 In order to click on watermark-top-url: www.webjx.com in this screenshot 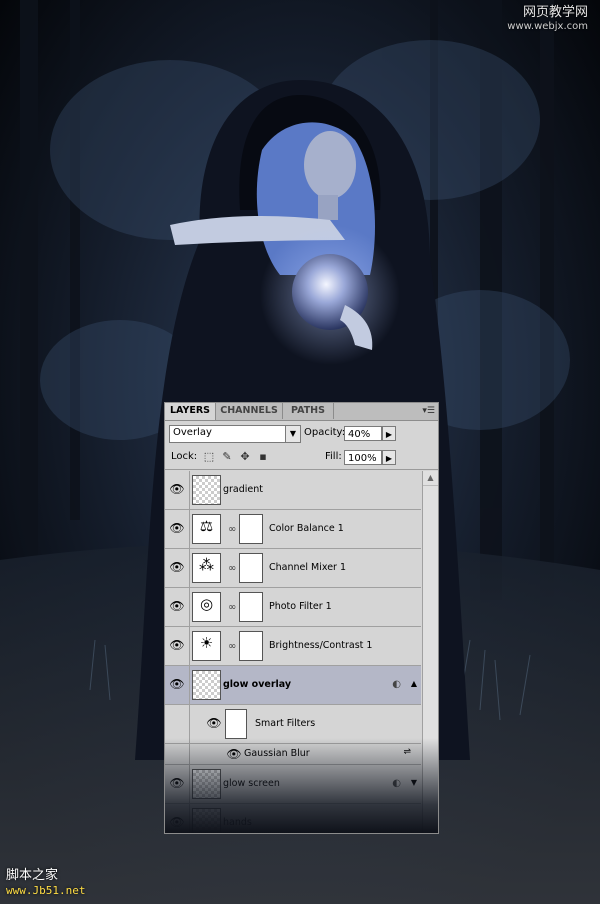, I will do `click(547, 26)`.